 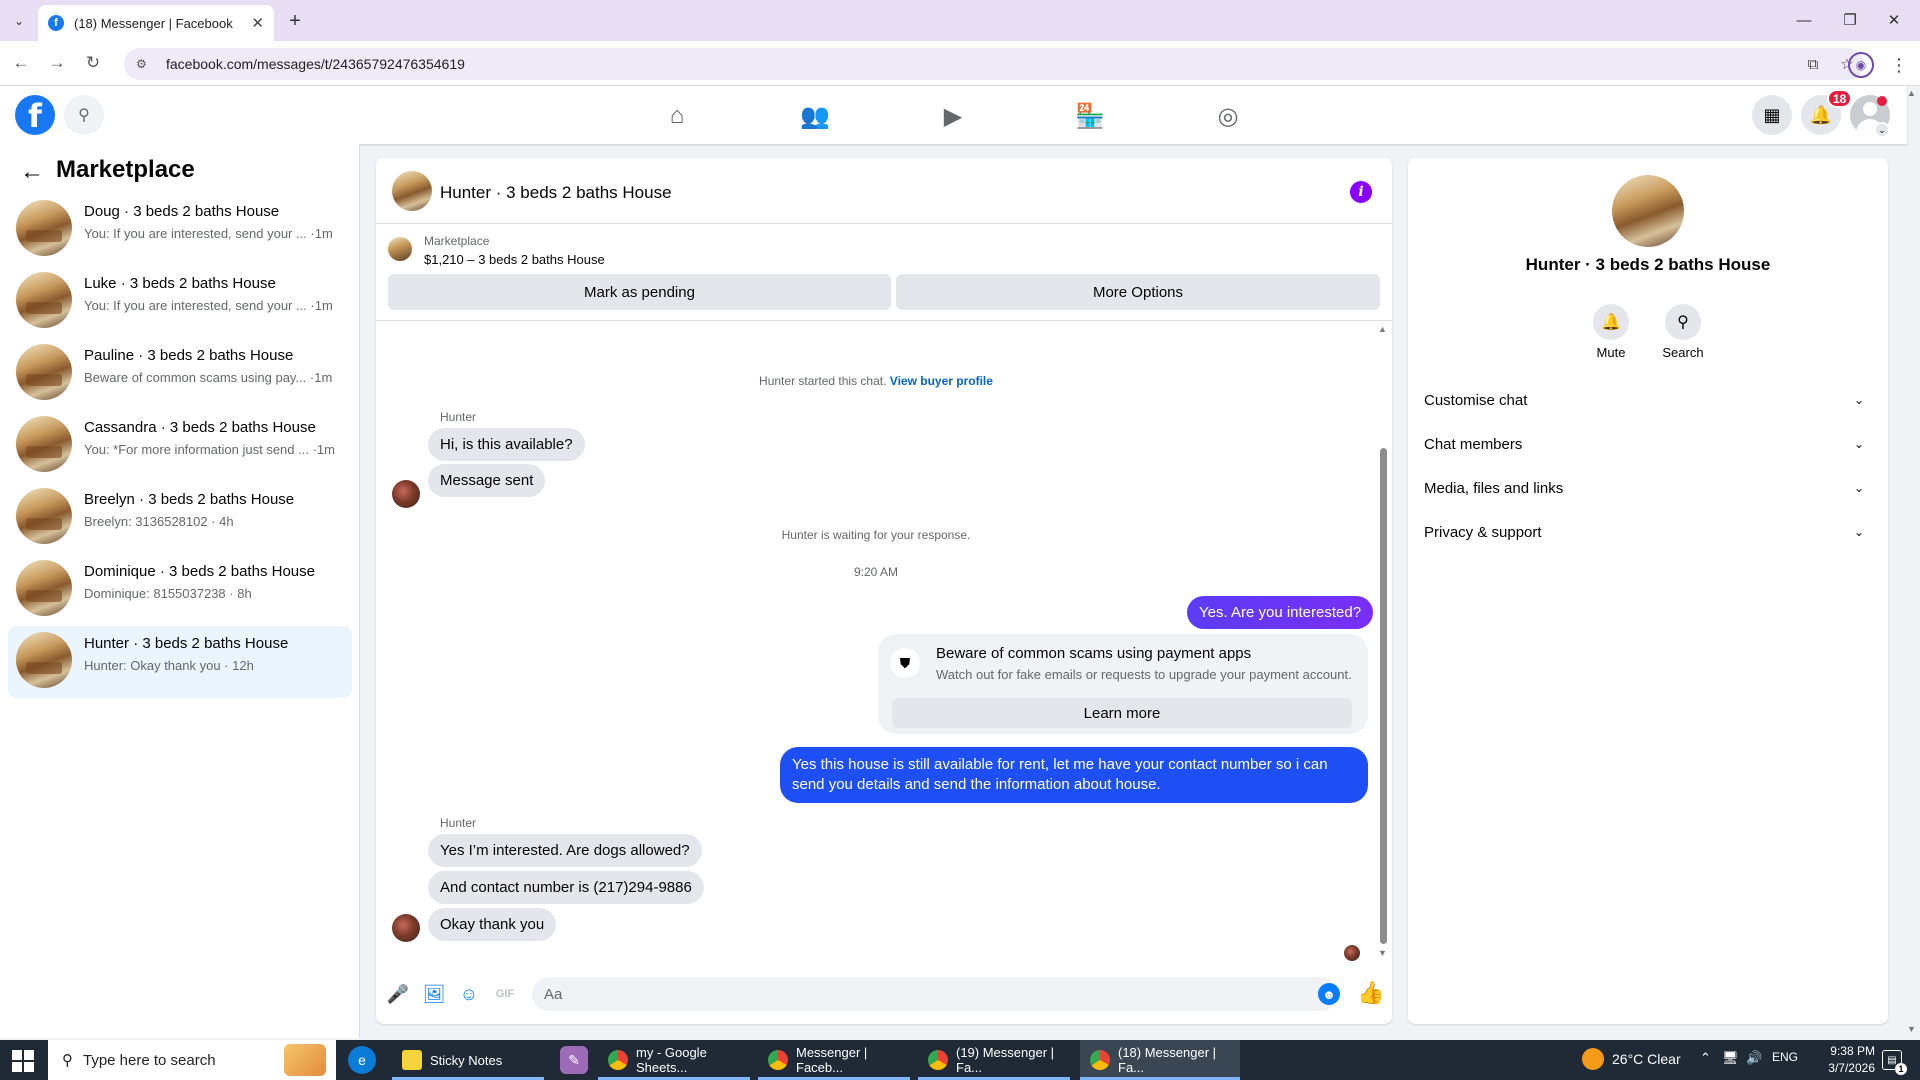 What do you see at coordinates (21, 63) in the screenshot?
I see `back-button: ←` at bounding box center [21, 63].